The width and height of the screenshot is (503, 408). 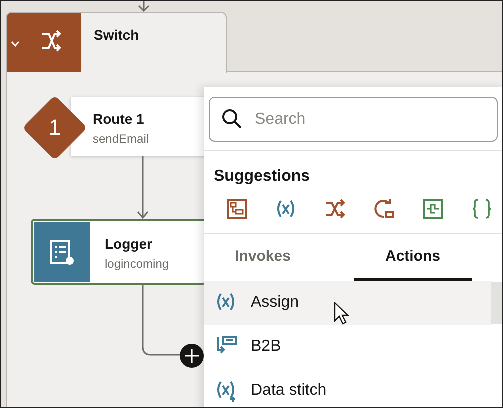 I want to click on logger-title: Logger, so click(x=128, y=244).